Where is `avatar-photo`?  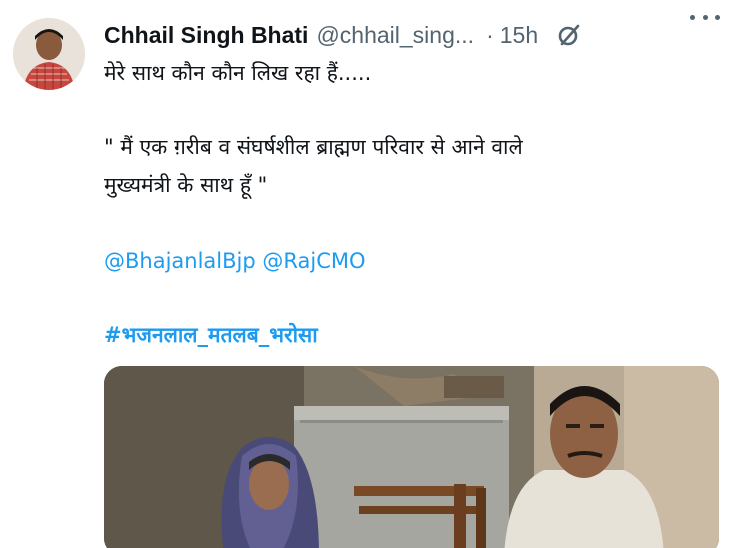
avatar-photo is located at coordinates (49, 54).